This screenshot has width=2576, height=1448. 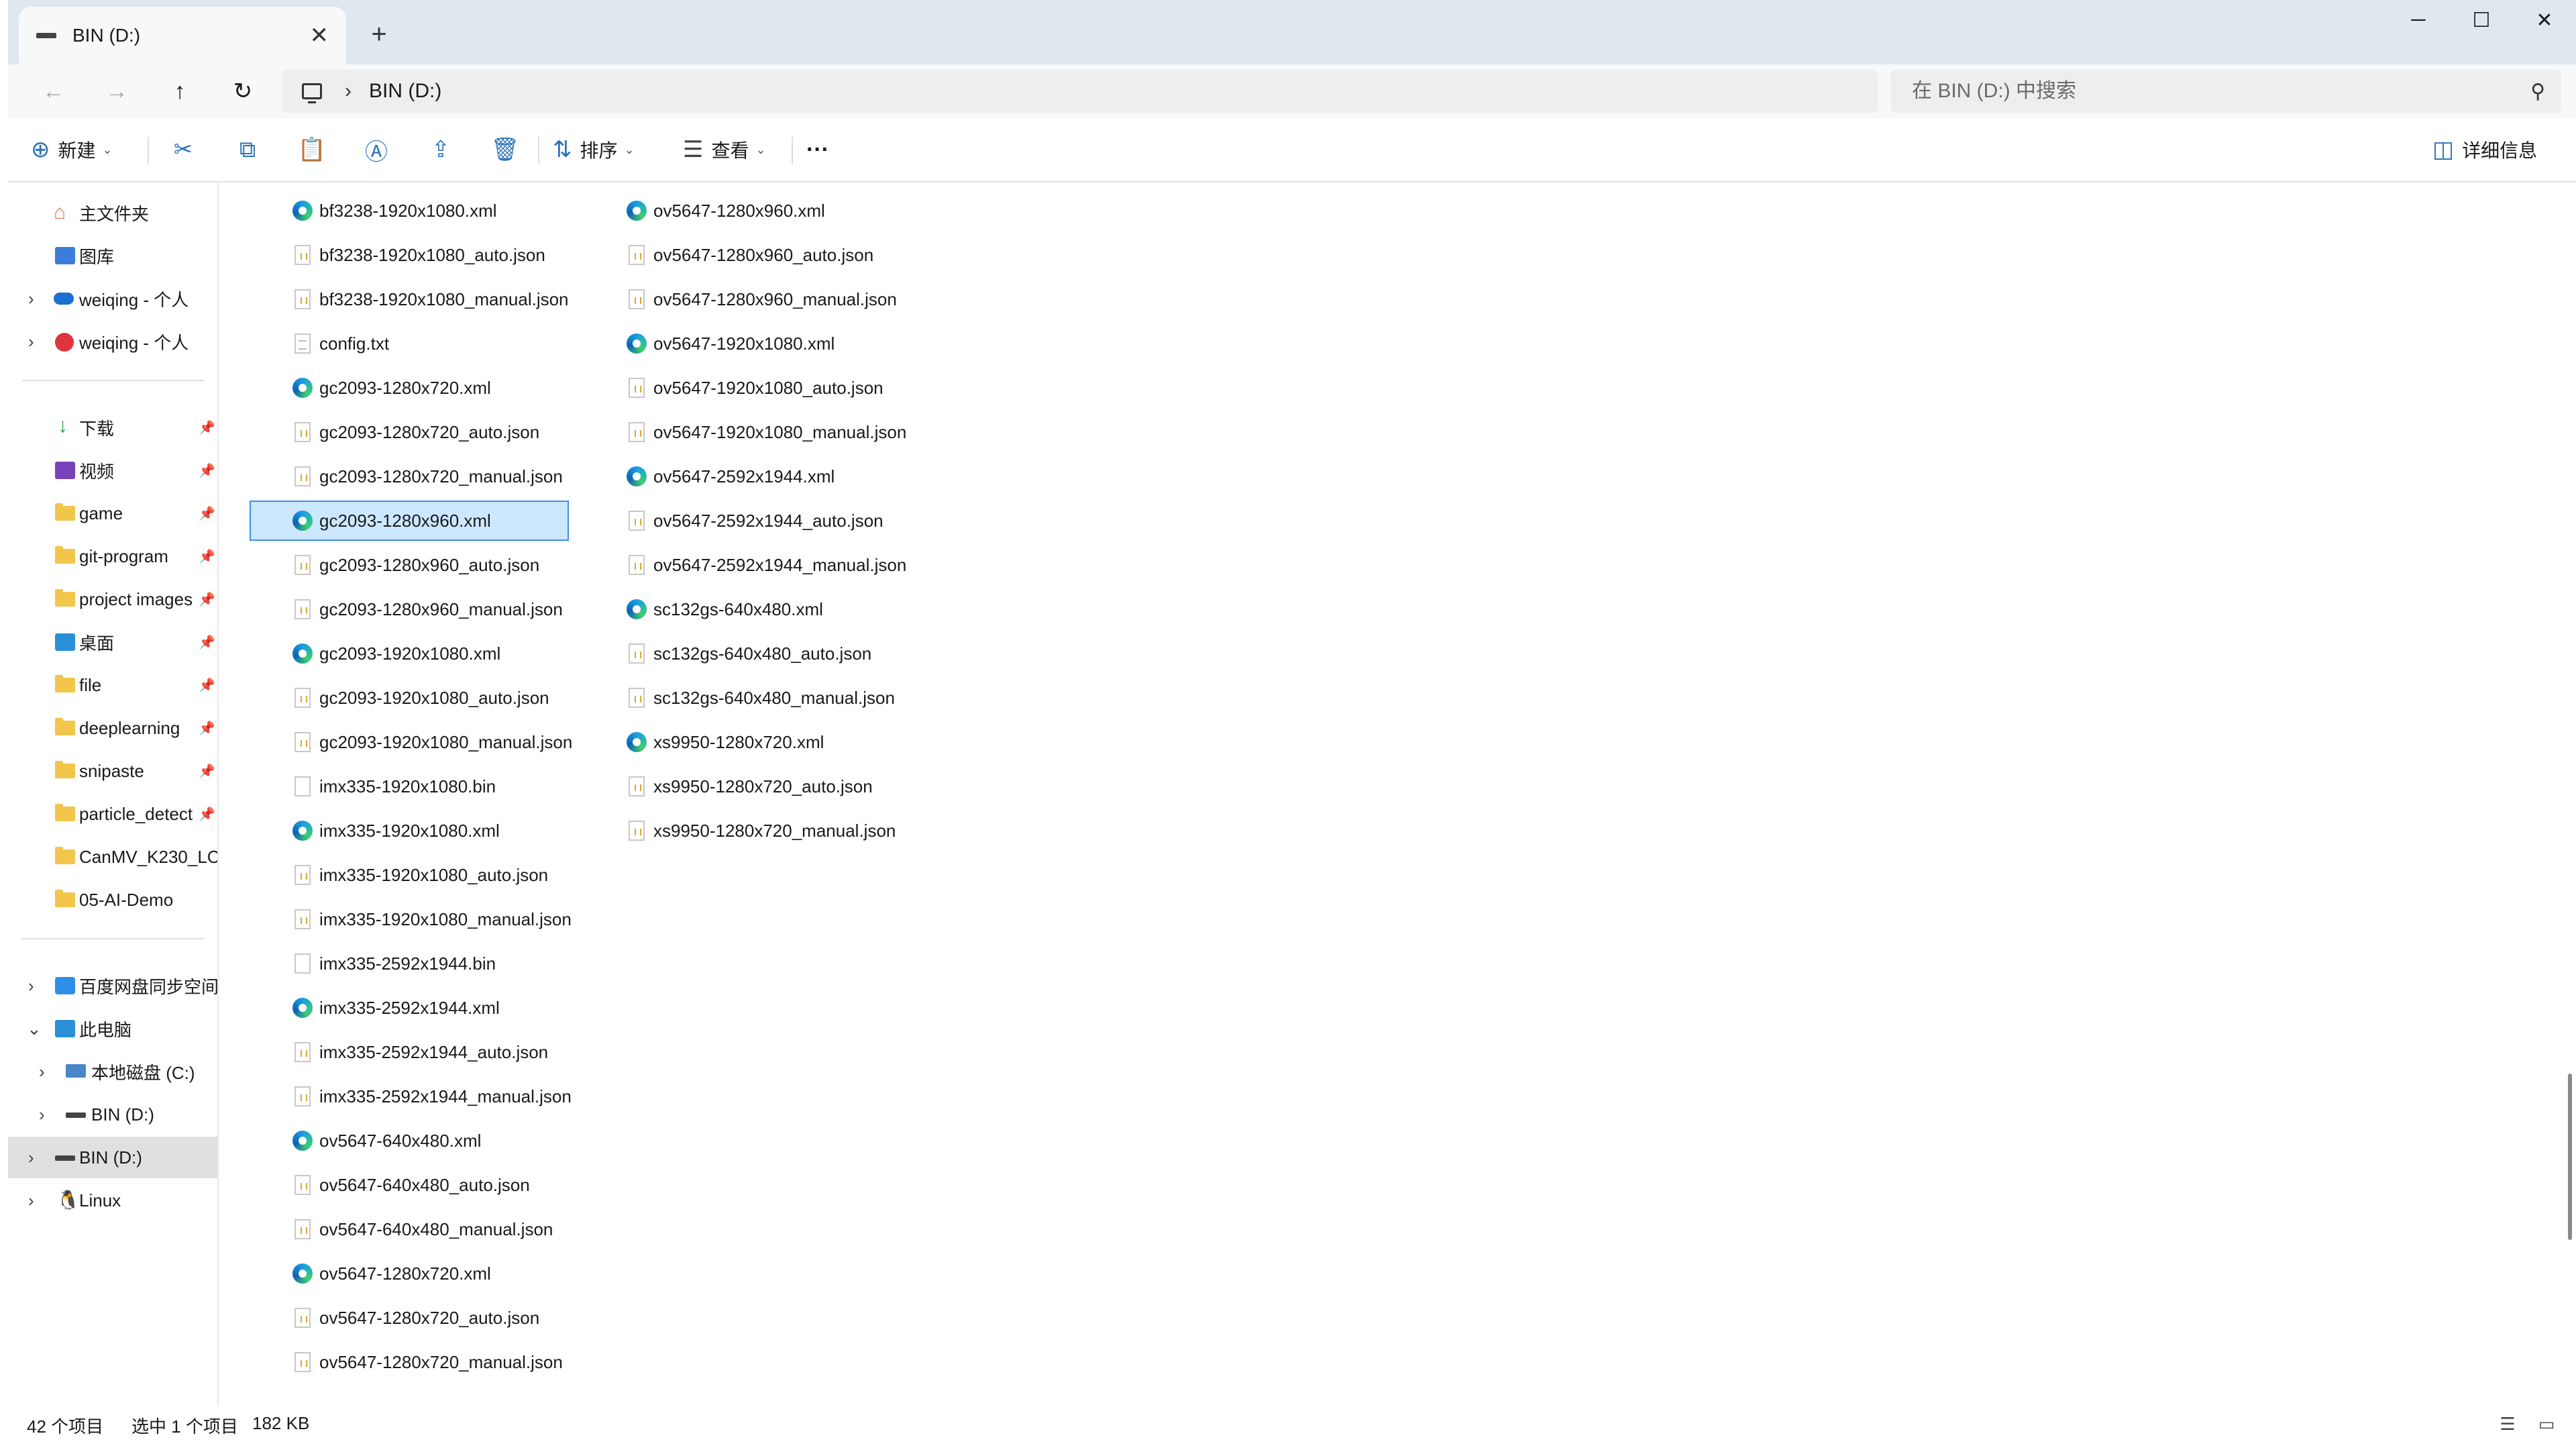 What do you see at coordinates (2418, 20) in the screenshot?
I see `minimize-button: ─` at bounding box center [2418, 20].